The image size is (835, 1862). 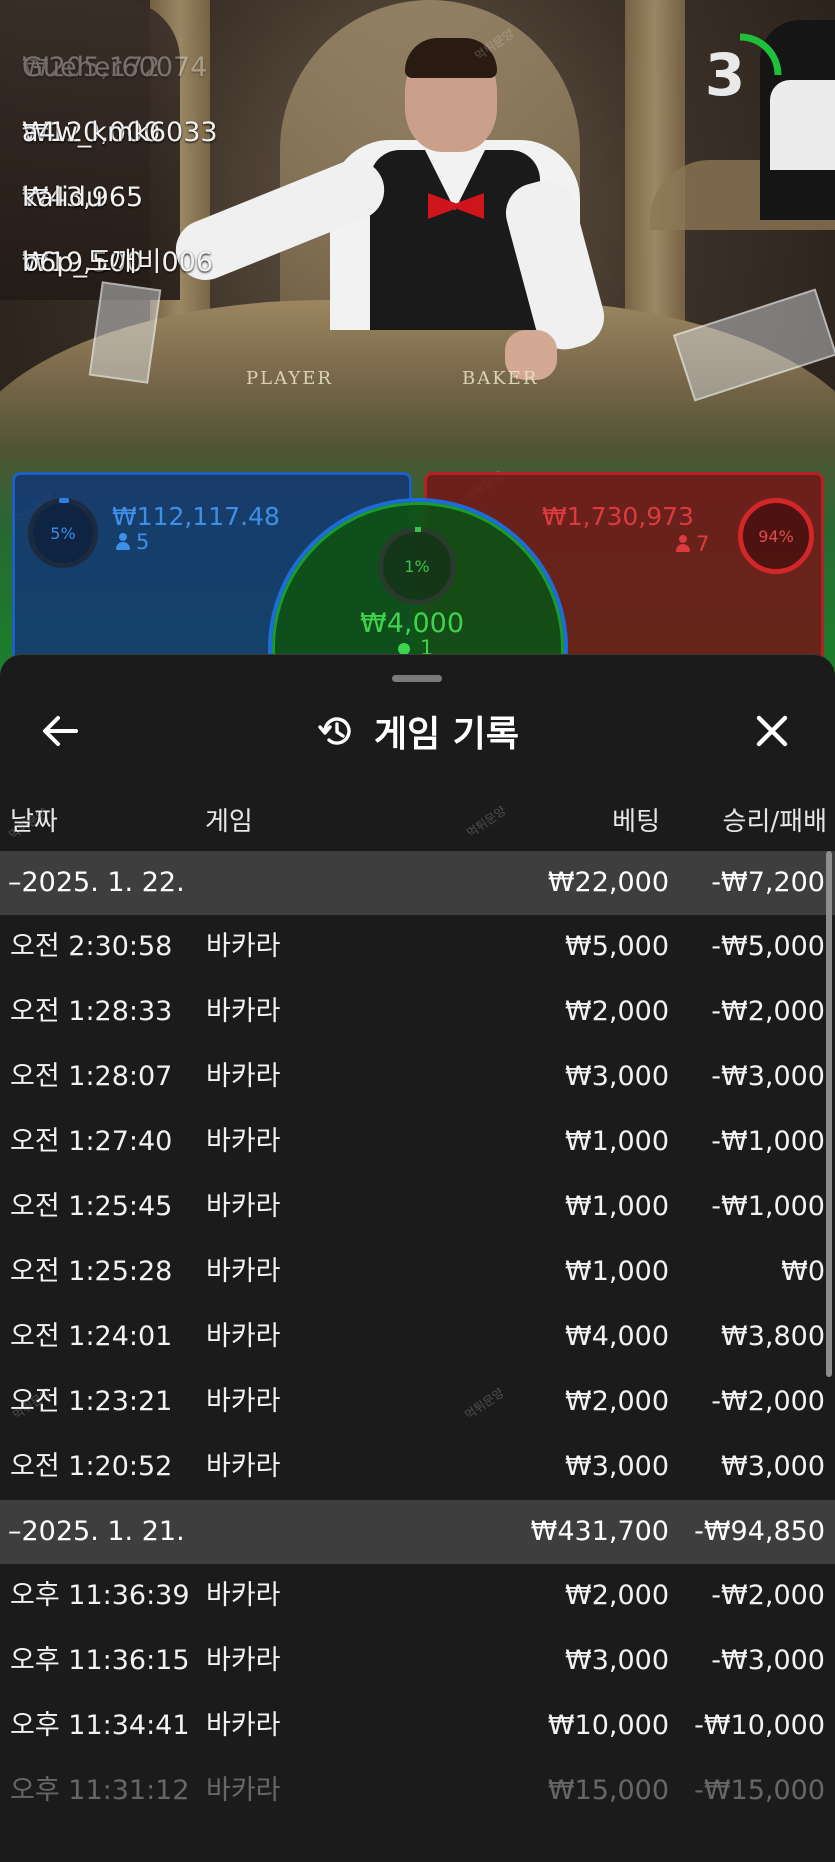 I want to click on close-icon, so click(x=772, y=731).